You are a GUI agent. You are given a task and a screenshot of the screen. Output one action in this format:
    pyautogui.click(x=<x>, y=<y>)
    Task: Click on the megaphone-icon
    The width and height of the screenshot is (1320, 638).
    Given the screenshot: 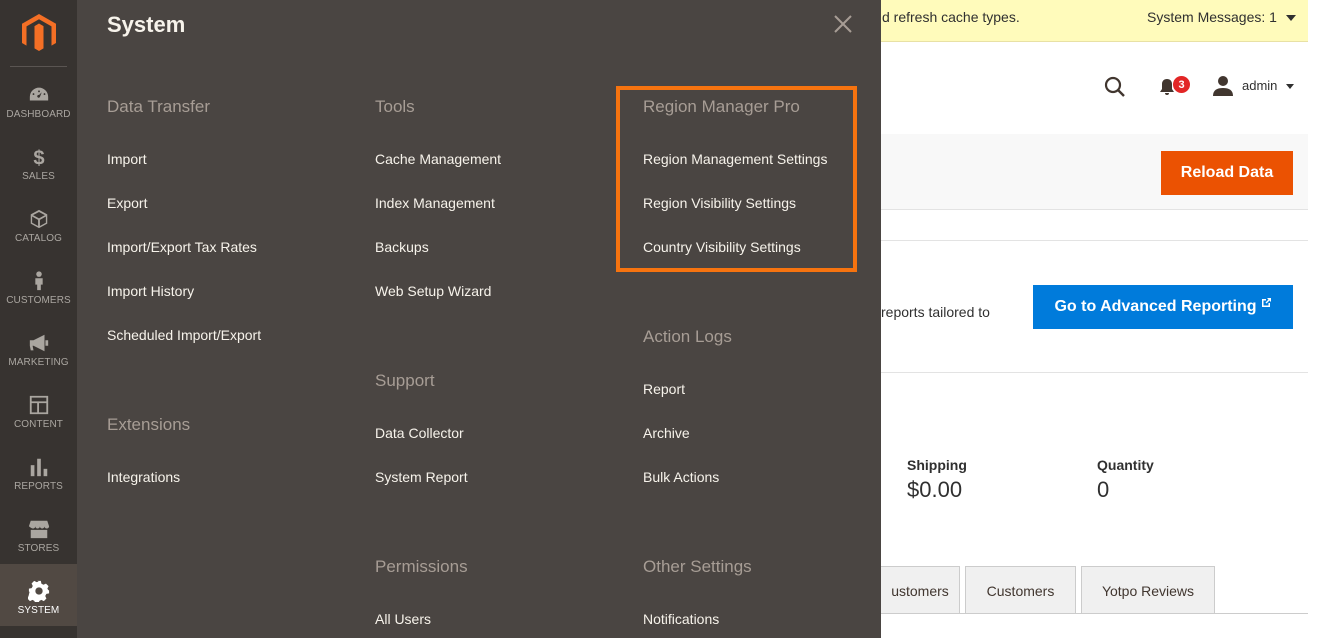 What is the action you would take?
    pyautogui.click(x=38, y=343)
    